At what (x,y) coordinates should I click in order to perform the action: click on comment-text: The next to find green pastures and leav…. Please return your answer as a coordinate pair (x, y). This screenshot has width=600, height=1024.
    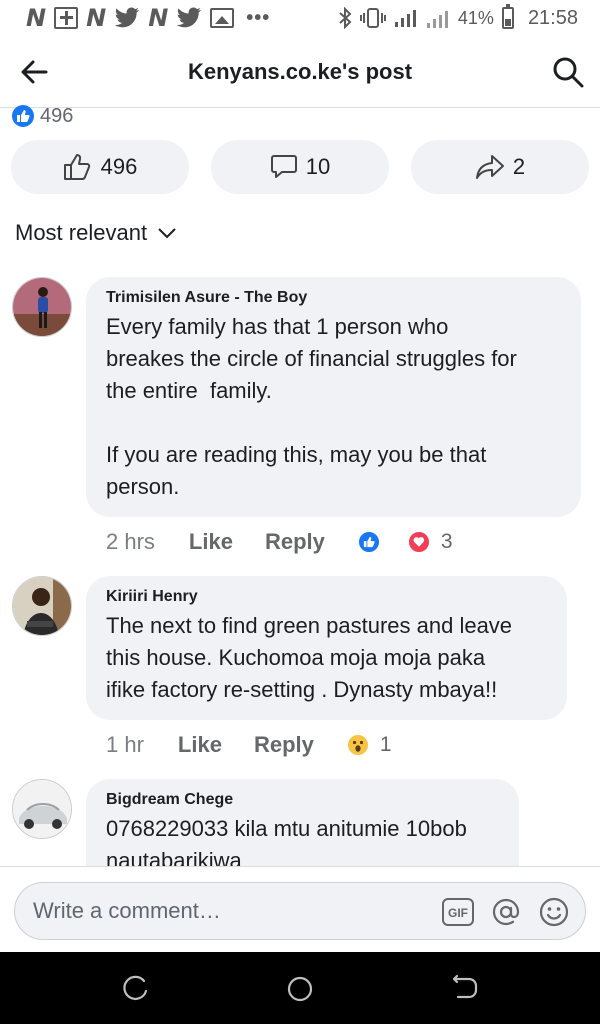
    Looking at the image, I should click on (309, 657).